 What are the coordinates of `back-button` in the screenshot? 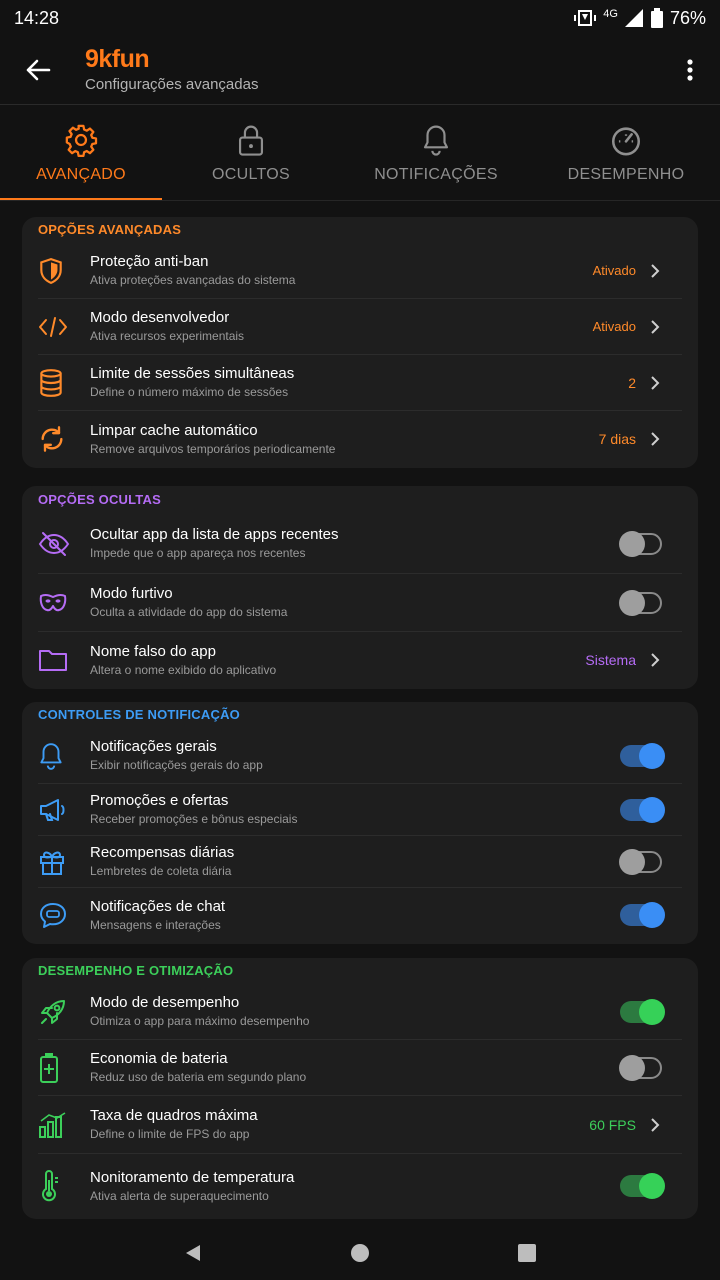 It's located at (38, 70).